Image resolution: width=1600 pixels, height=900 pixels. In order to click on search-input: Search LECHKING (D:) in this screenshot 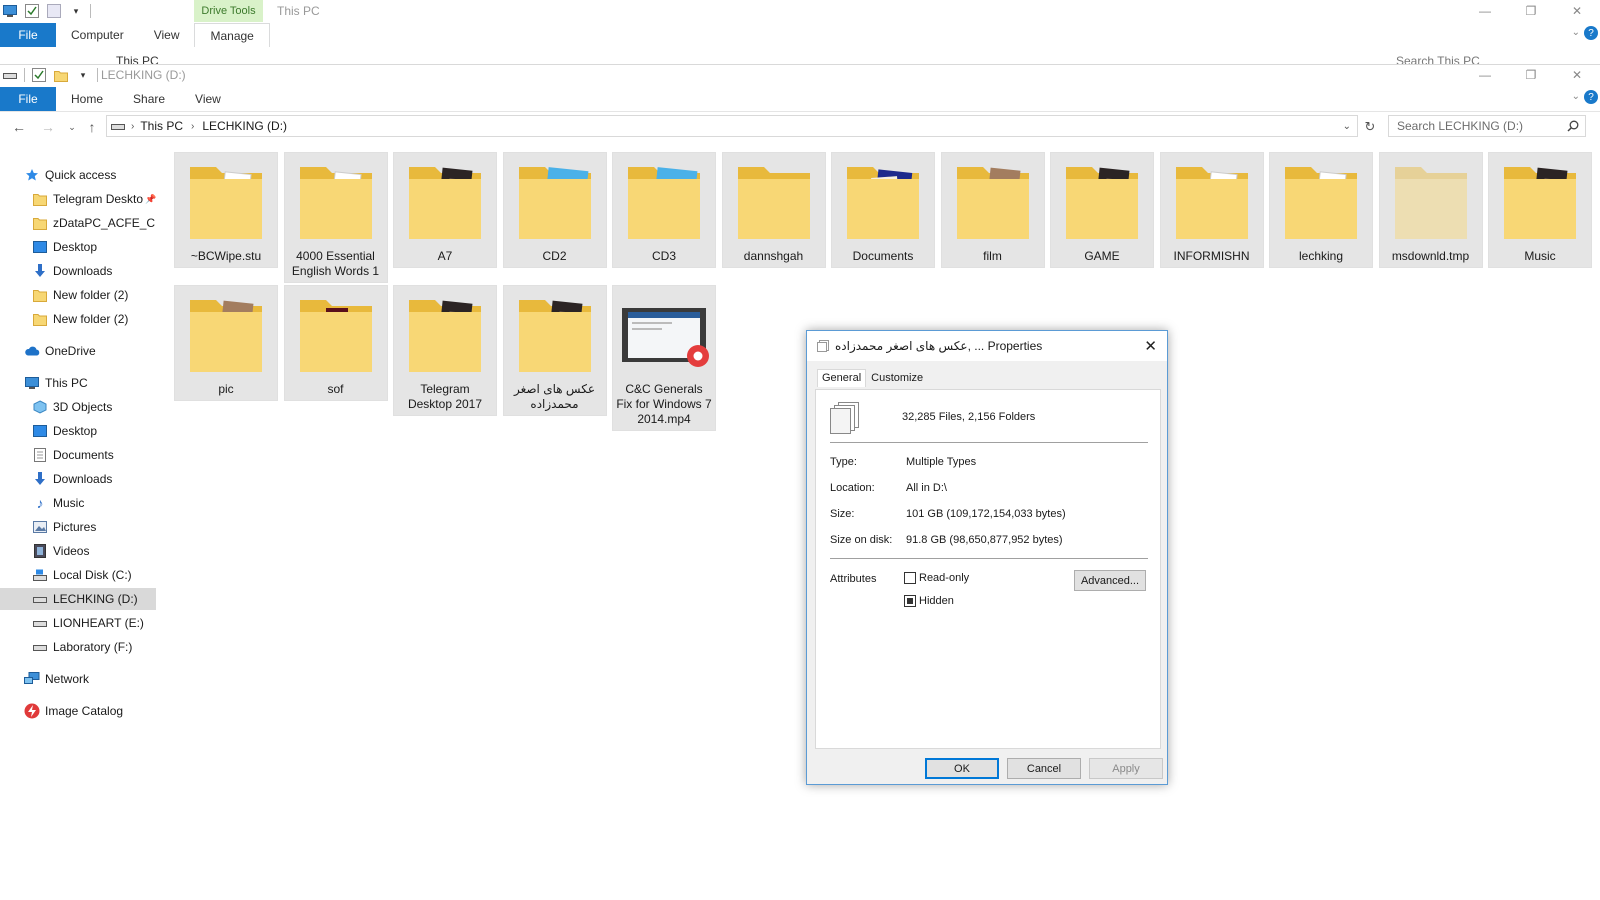, I will do `click(1487, 126)`.